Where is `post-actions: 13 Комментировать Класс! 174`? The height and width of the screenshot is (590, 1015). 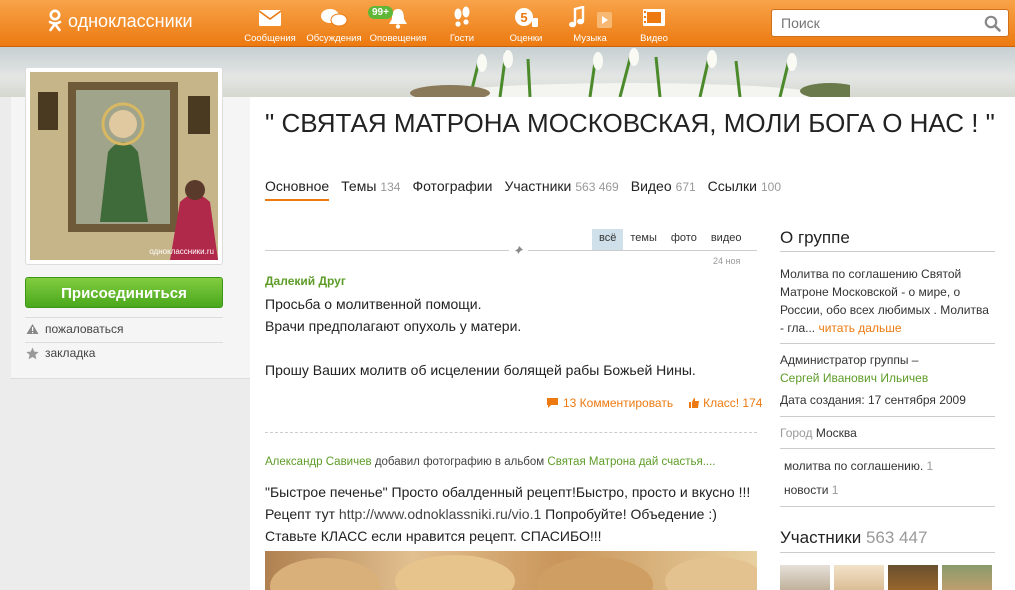 post-actions: 13 Комментировать Класс! 174 is located at coordinates (654, 403).